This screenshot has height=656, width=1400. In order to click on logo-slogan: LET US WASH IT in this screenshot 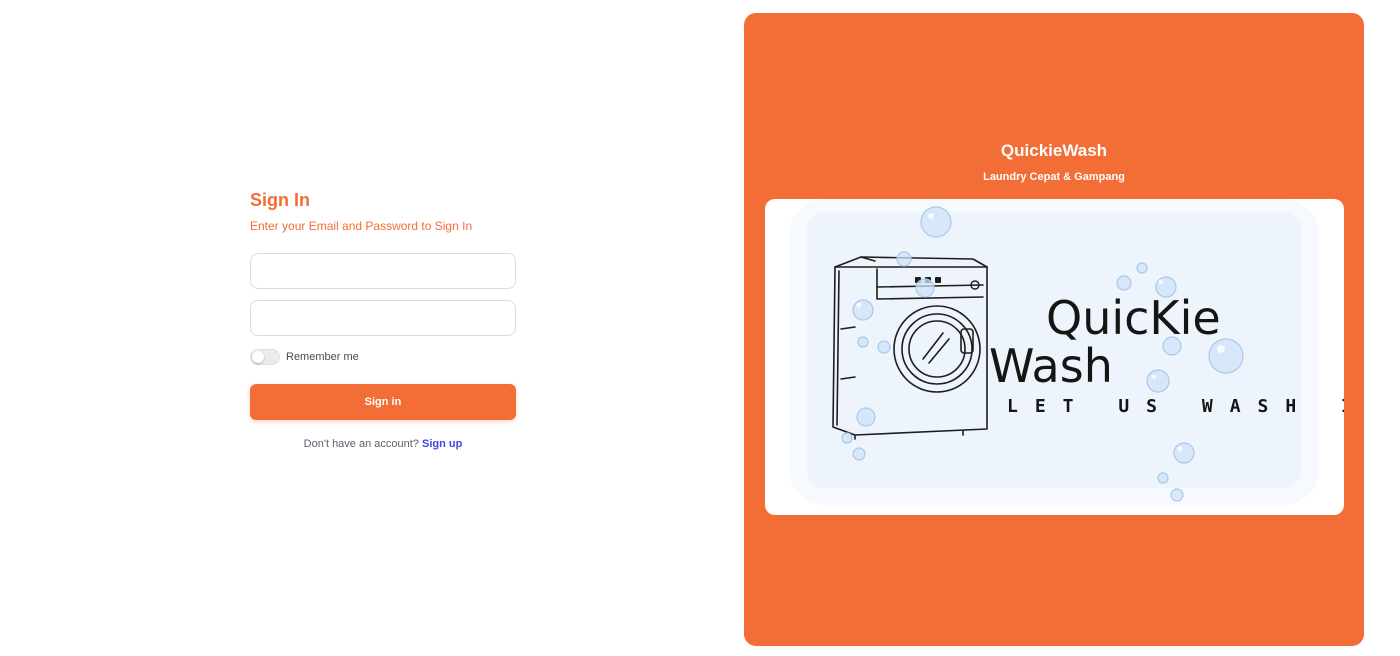, I will do `click(1175, 406)`.